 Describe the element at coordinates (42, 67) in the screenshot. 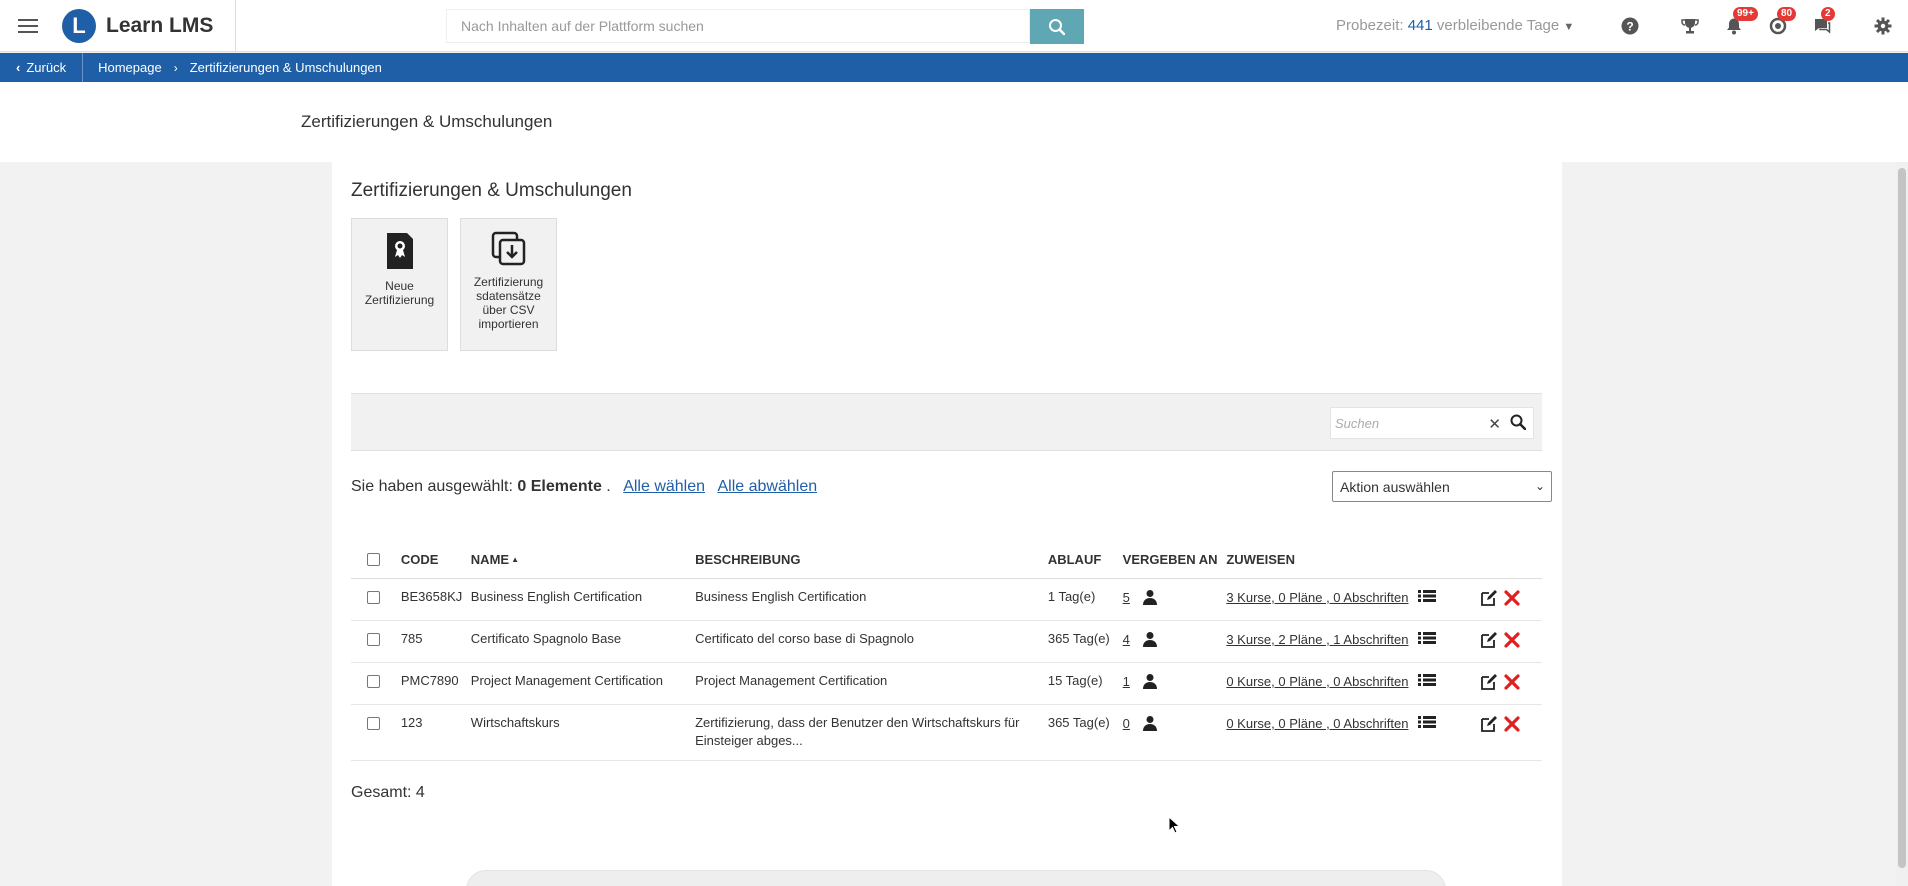

I see `back-link: ‹ Zurück` at that location.